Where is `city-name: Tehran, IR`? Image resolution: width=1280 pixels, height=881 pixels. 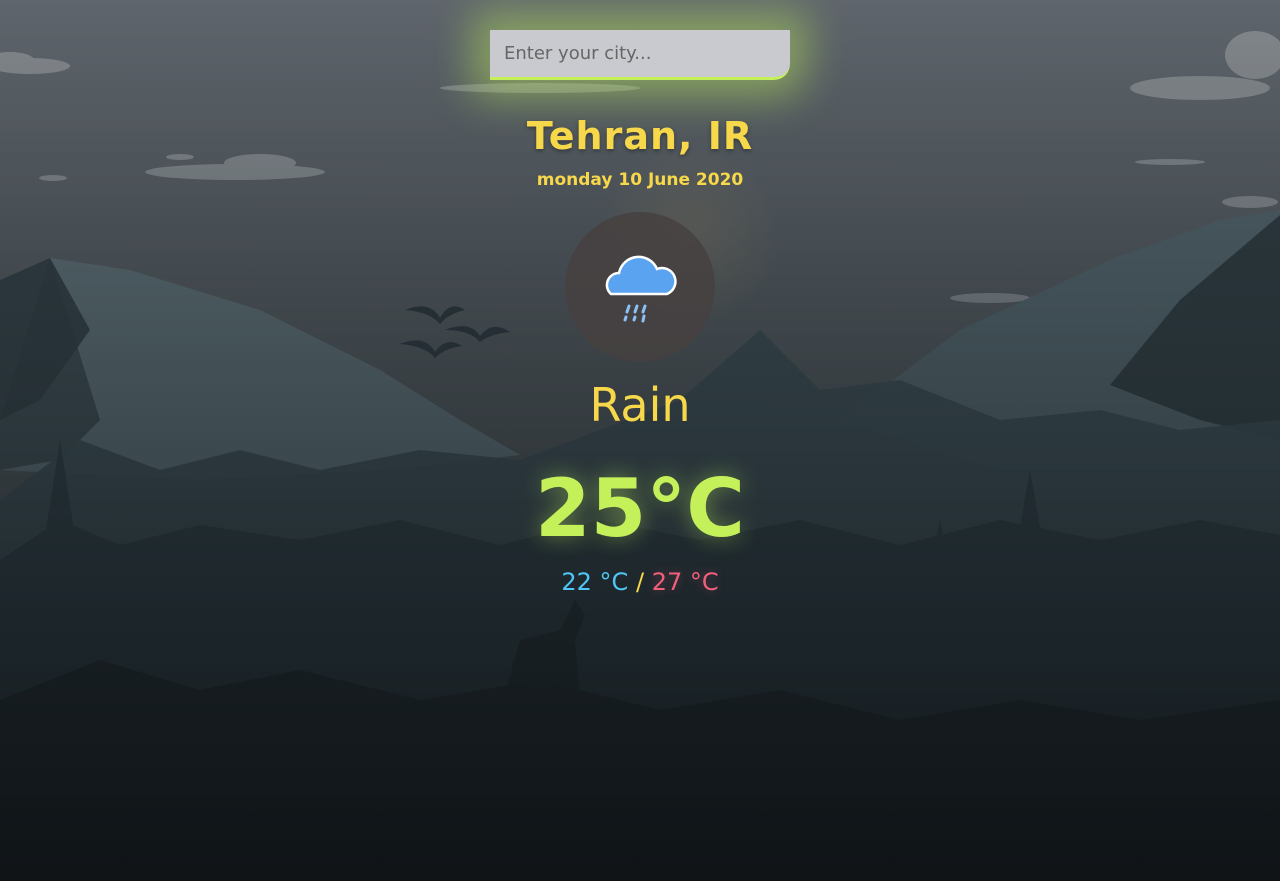
city-name: Tehran, IR is located at coordinates (640, 136).